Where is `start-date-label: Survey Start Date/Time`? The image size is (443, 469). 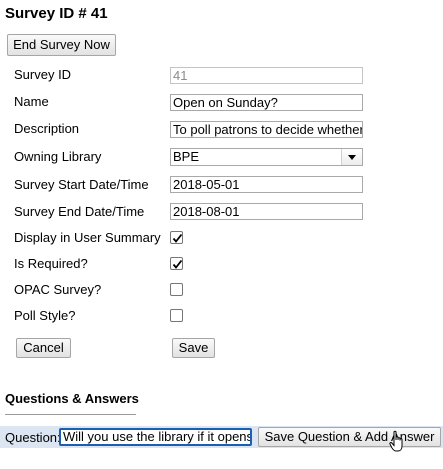 start-date-label: Survey Start Date/Time is located at coordinates (81, 184).